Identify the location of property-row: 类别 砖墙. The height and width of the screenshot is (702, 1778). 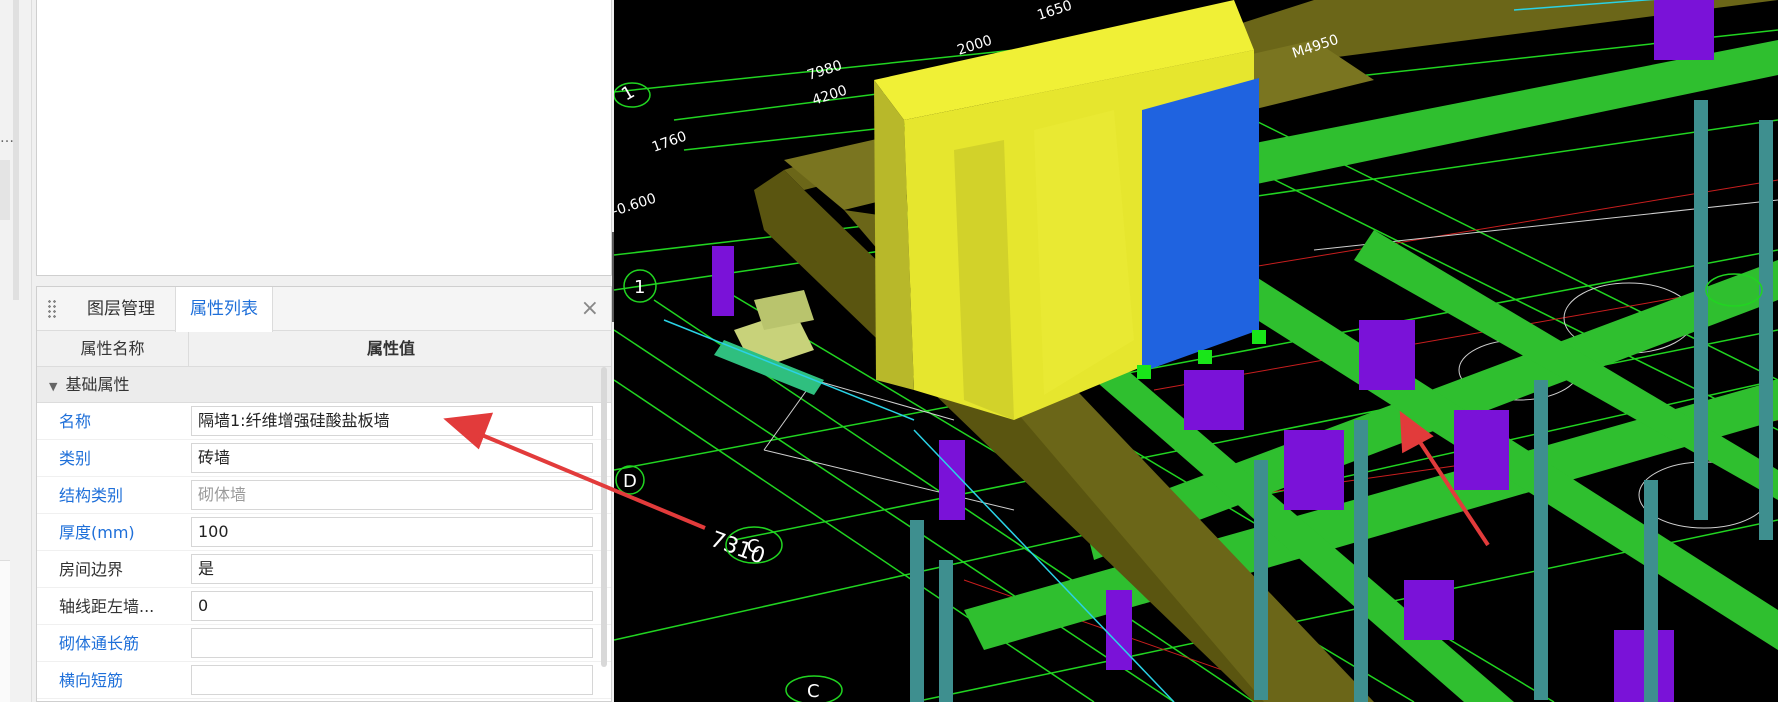
(324, 458).